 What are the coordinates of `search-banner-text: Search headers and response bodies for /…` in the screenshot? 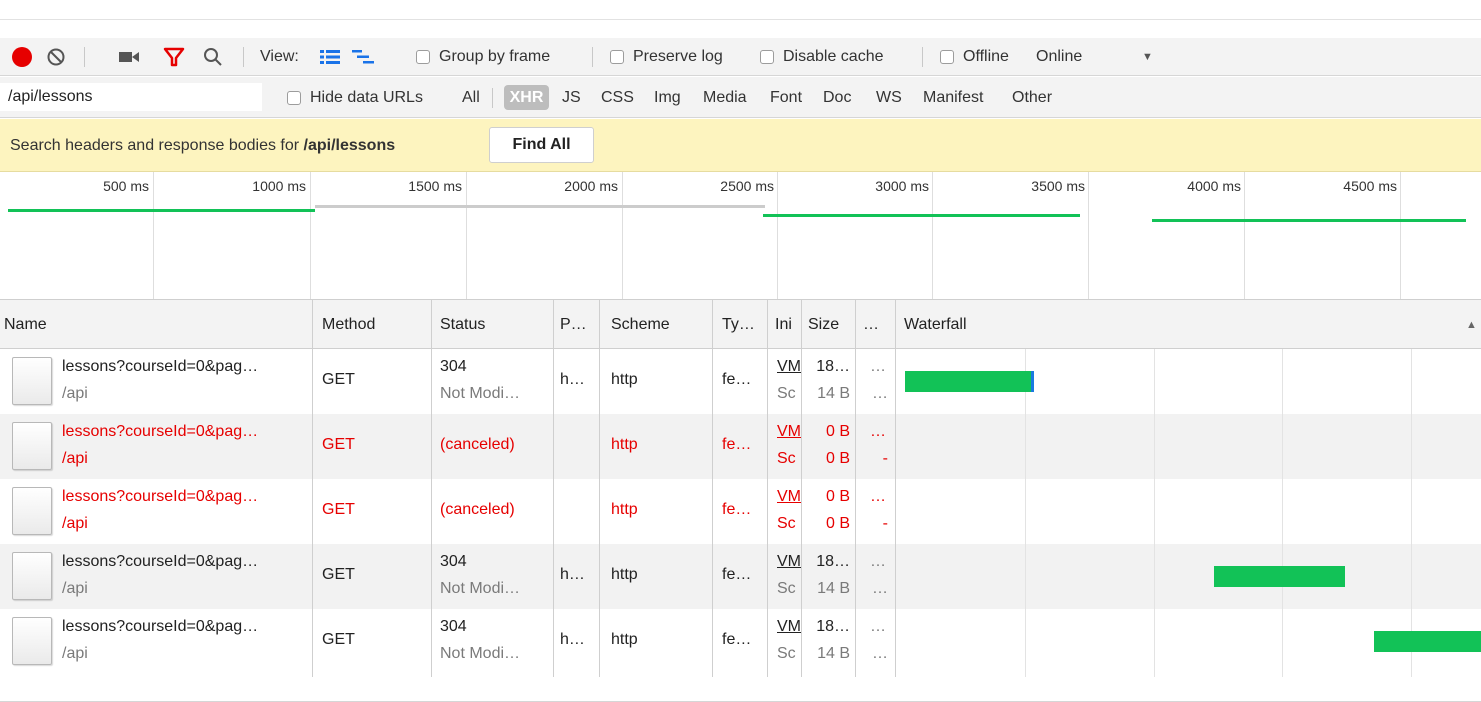 It's located at (202, 145).